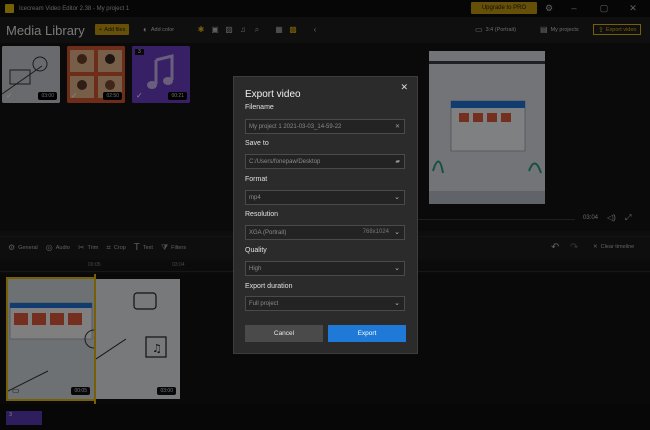 The image size is (650, 430). What do you see at coordinates (375, 232) in the screenshot?
I see `resolution-size: 768x1024` at bounding box center [375, 232].